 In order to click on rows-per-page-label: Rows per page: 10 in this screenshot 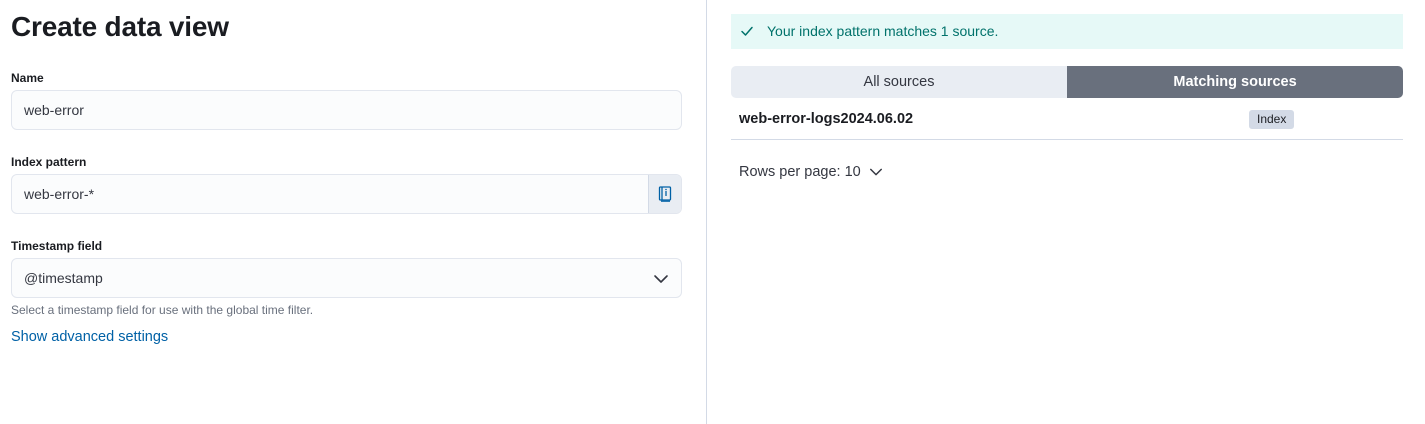, I will do `click(800, 172)`.